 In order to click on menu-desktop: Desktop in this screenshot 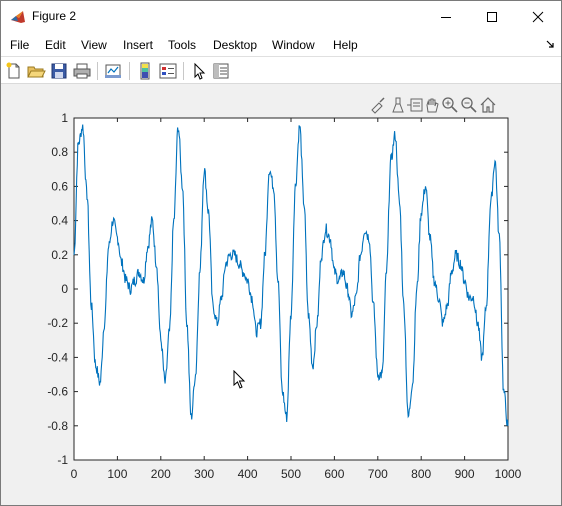, I will do `click(235, 45)`.